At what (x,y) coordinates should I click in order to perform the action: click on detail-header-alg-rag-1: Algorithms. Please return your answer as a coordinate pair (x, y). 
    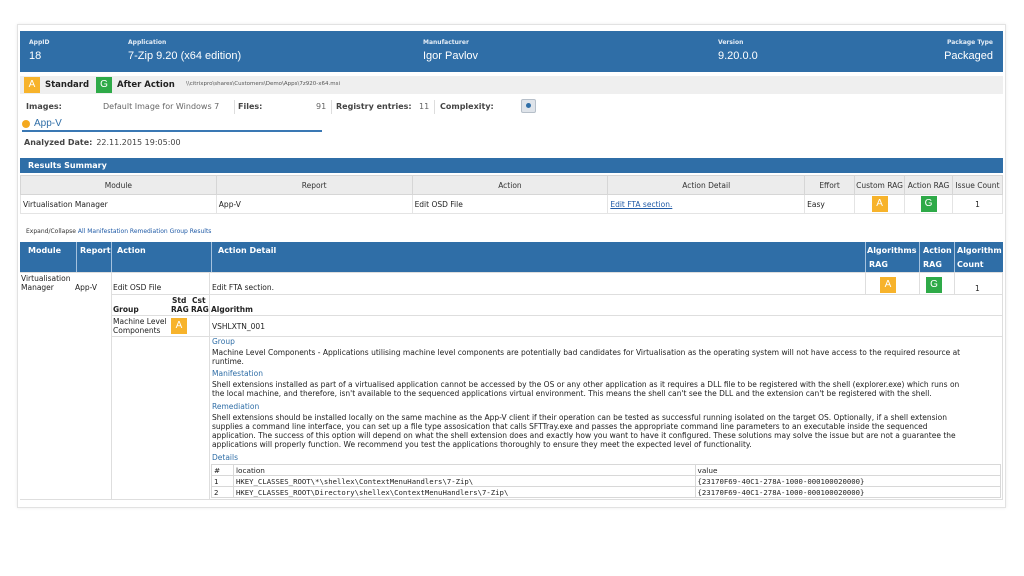
    Looking at the image, I should click on (892, 250).